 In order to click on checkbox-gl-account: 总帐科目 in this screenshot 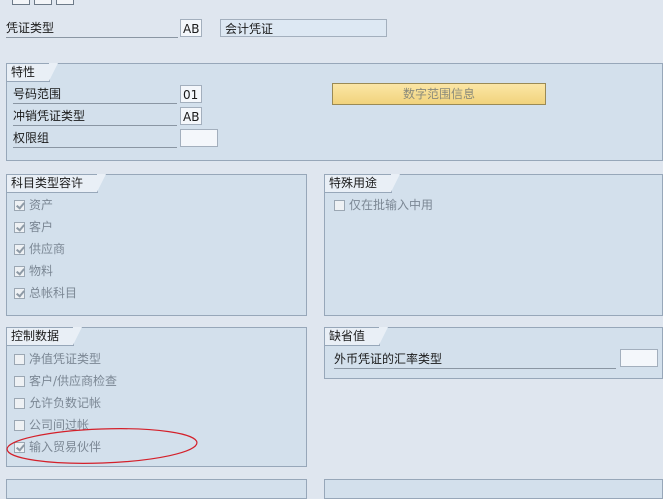, I will do `click(45, 293)`.